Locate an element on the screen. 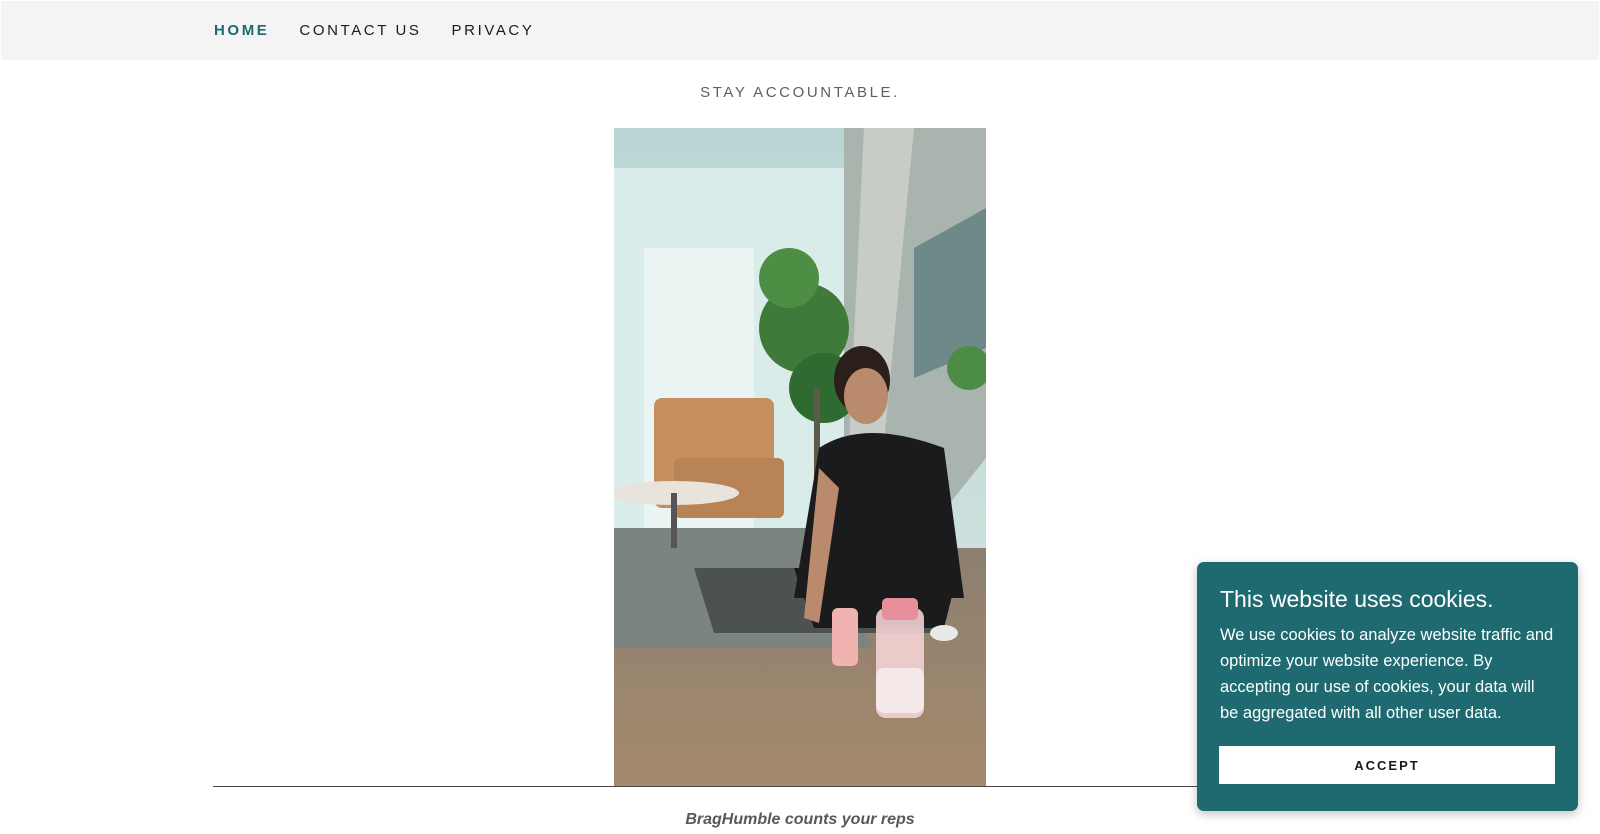 This screenshot has height=834, width=1600. accept-cookies-button: ACCEPT is located at coordinates (1387, 765).